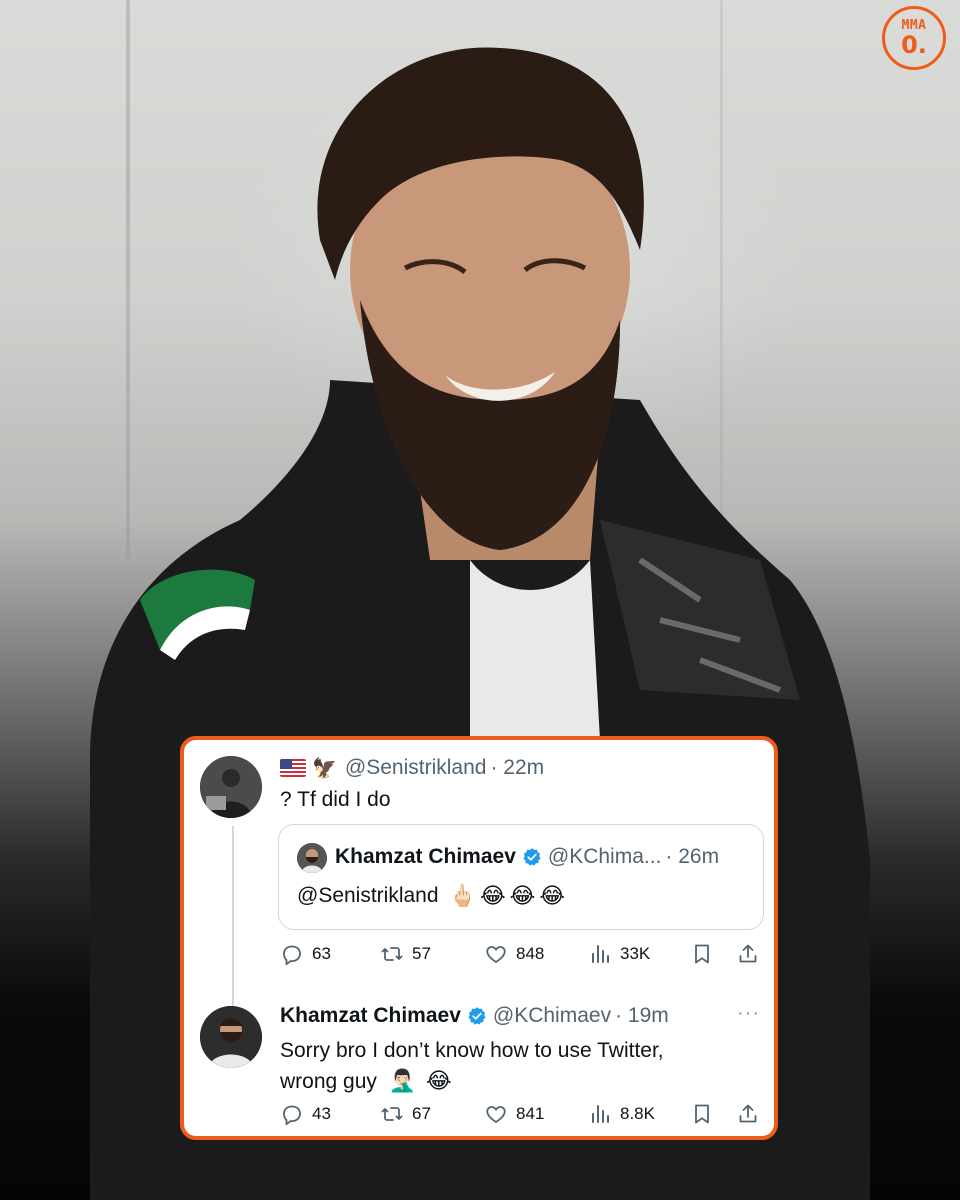 Image resolution: width=960 pixels, height=1200 pixels. I want to click on more-icon: ···, so click(748, 1013).